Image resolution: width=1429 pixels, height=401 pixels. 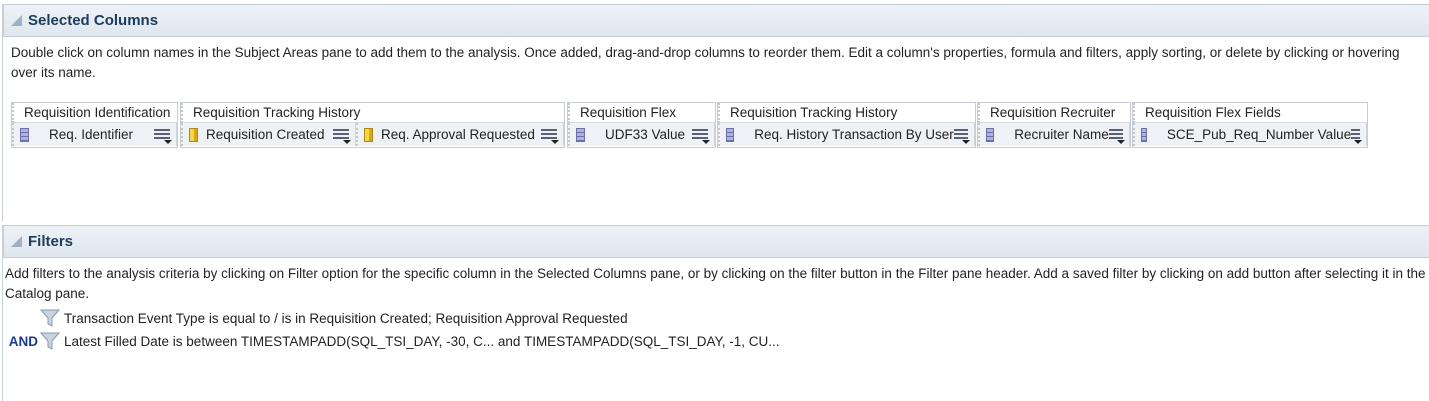 What do you see at coordinates (1061, 134) in the screenshot?
I see `column-label: Recruiter Name` at bounding box center [1061, 134].